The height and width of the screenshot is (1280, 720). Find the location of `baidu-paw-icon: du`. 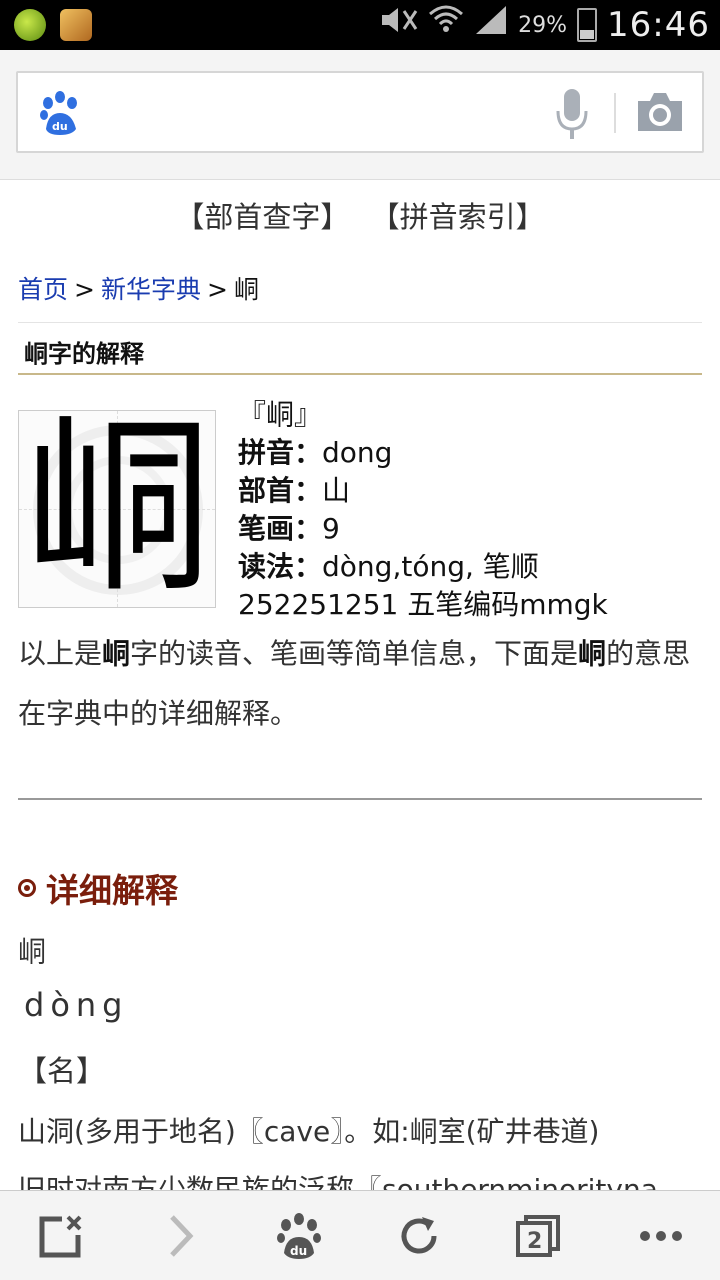

baidu-paw-icon: du is located at coordinates (60, 113).